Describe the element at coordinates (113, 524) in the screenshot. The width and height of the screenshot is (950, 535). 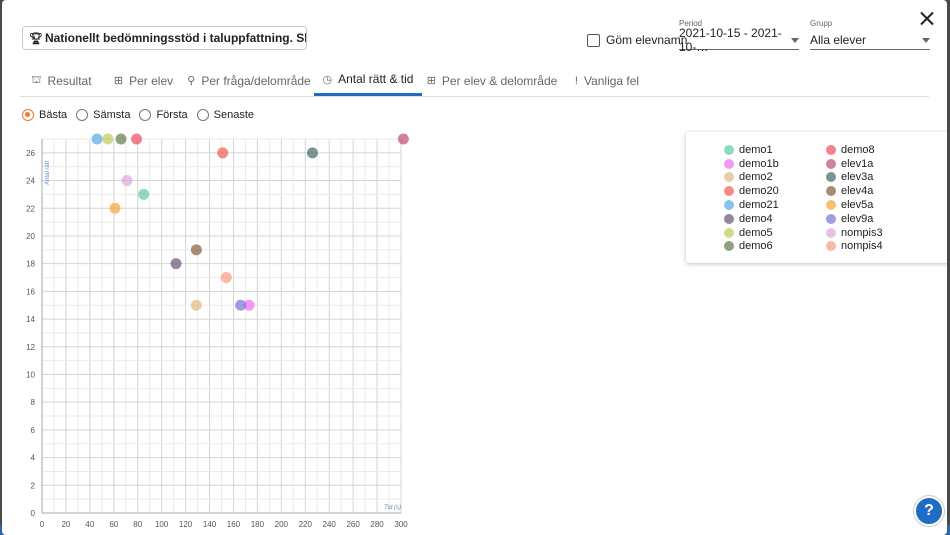
I see `x-tick-label: 60` at that location.